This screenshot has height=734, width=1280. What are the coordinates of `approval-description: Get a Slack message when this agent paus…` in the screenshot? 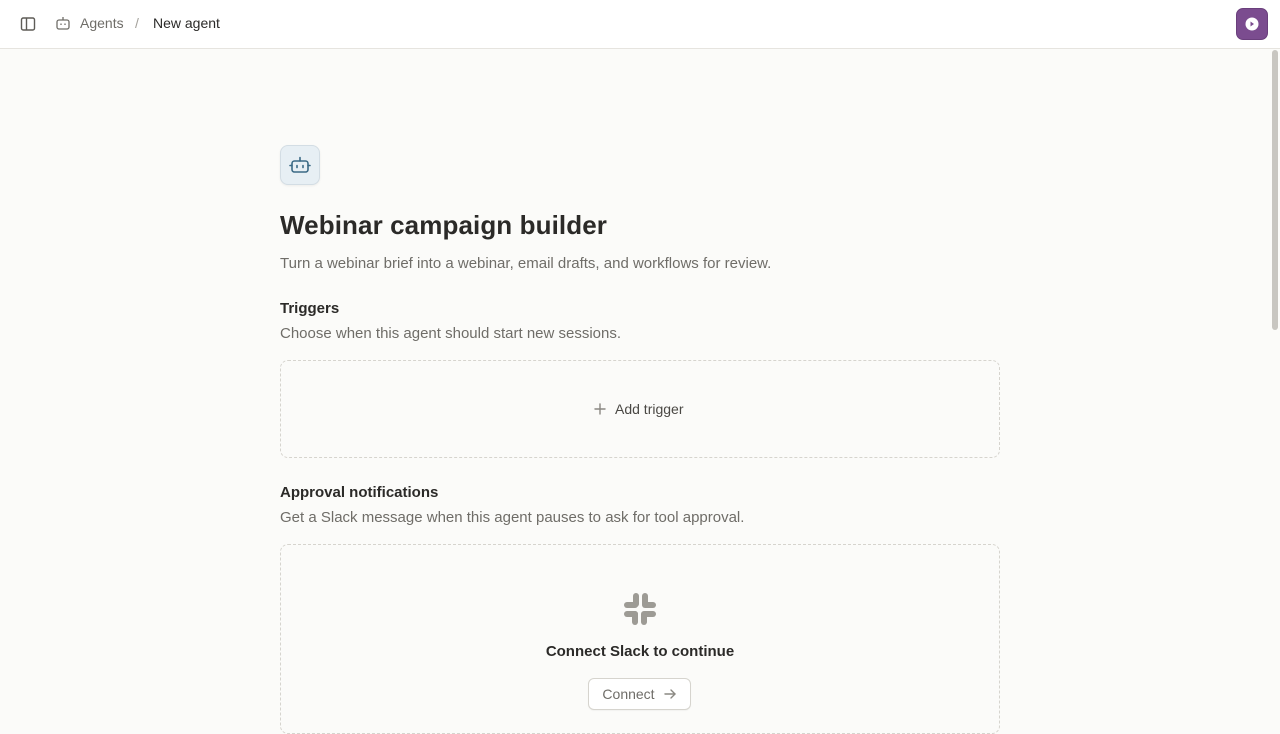 It's located at (512, 517).